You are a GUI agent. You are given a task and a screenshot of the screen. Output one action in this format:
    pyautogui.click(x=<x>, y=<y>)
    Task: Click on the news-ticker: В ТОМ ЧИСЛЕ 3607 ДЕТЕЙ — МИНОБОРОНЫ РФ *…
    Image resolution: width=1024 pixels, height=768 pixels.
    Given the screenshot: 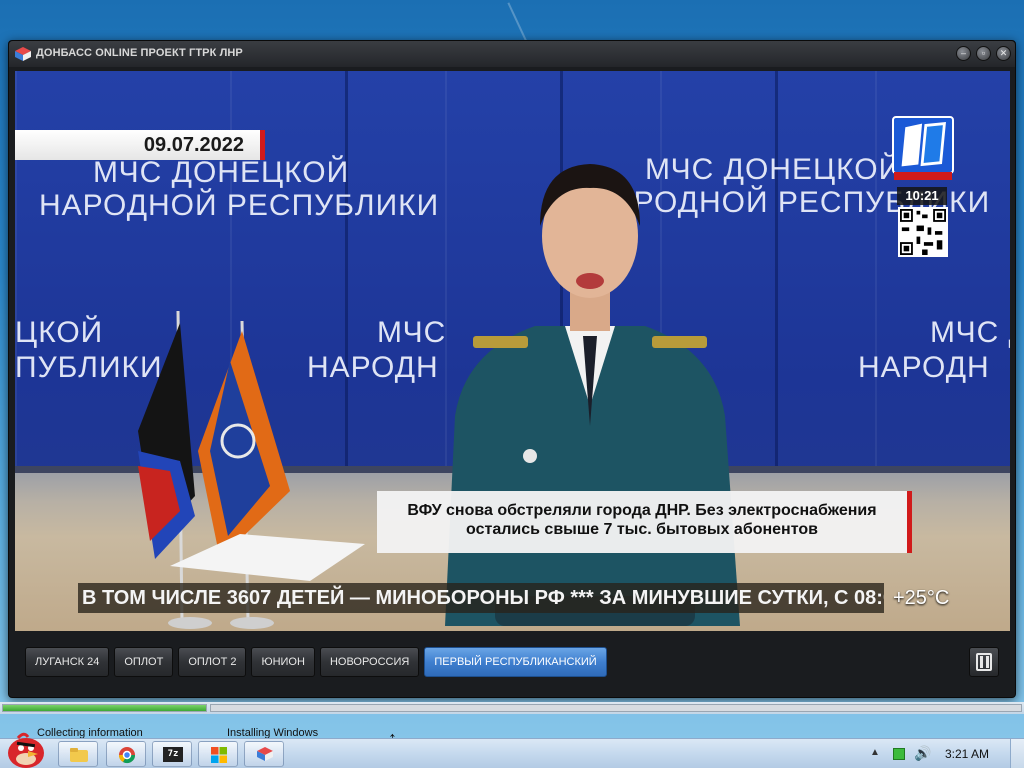 What is the action you would take?
    pyautogui.click(x=481, y=598)
    